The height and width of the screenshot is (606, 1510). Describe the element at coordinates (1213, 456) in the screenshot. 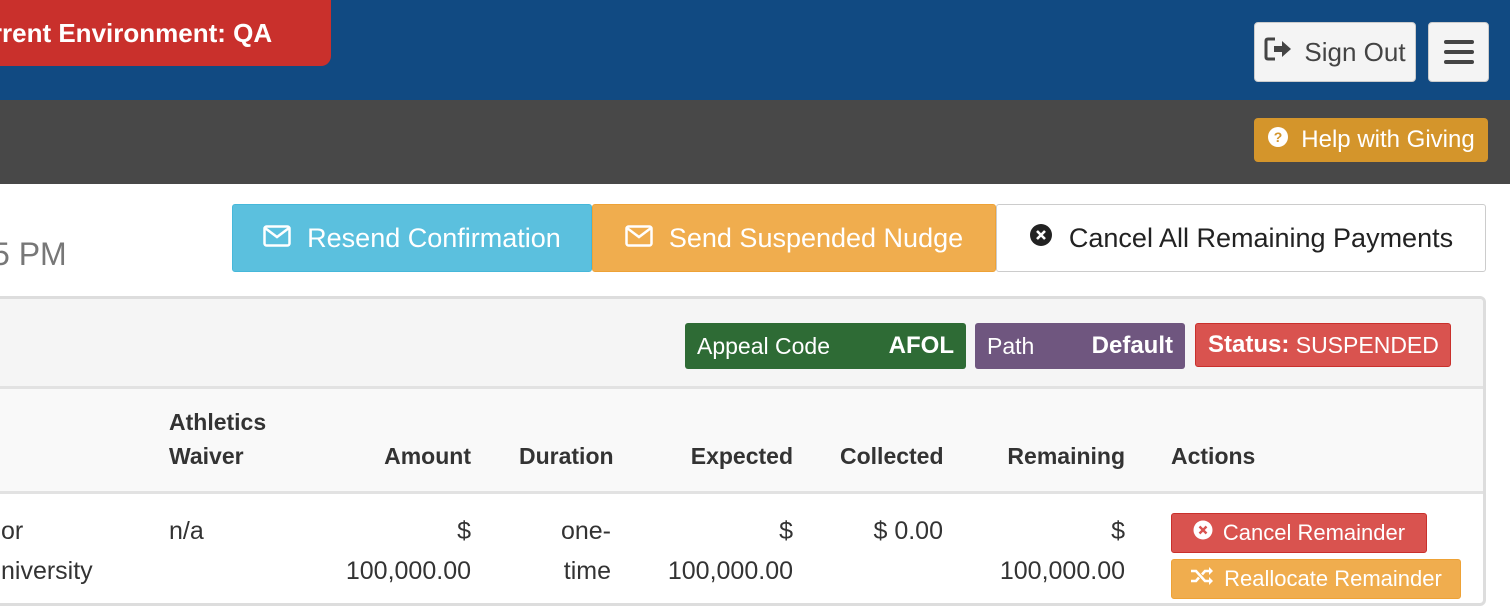

I see `col-header-actions: Actions` at that location.